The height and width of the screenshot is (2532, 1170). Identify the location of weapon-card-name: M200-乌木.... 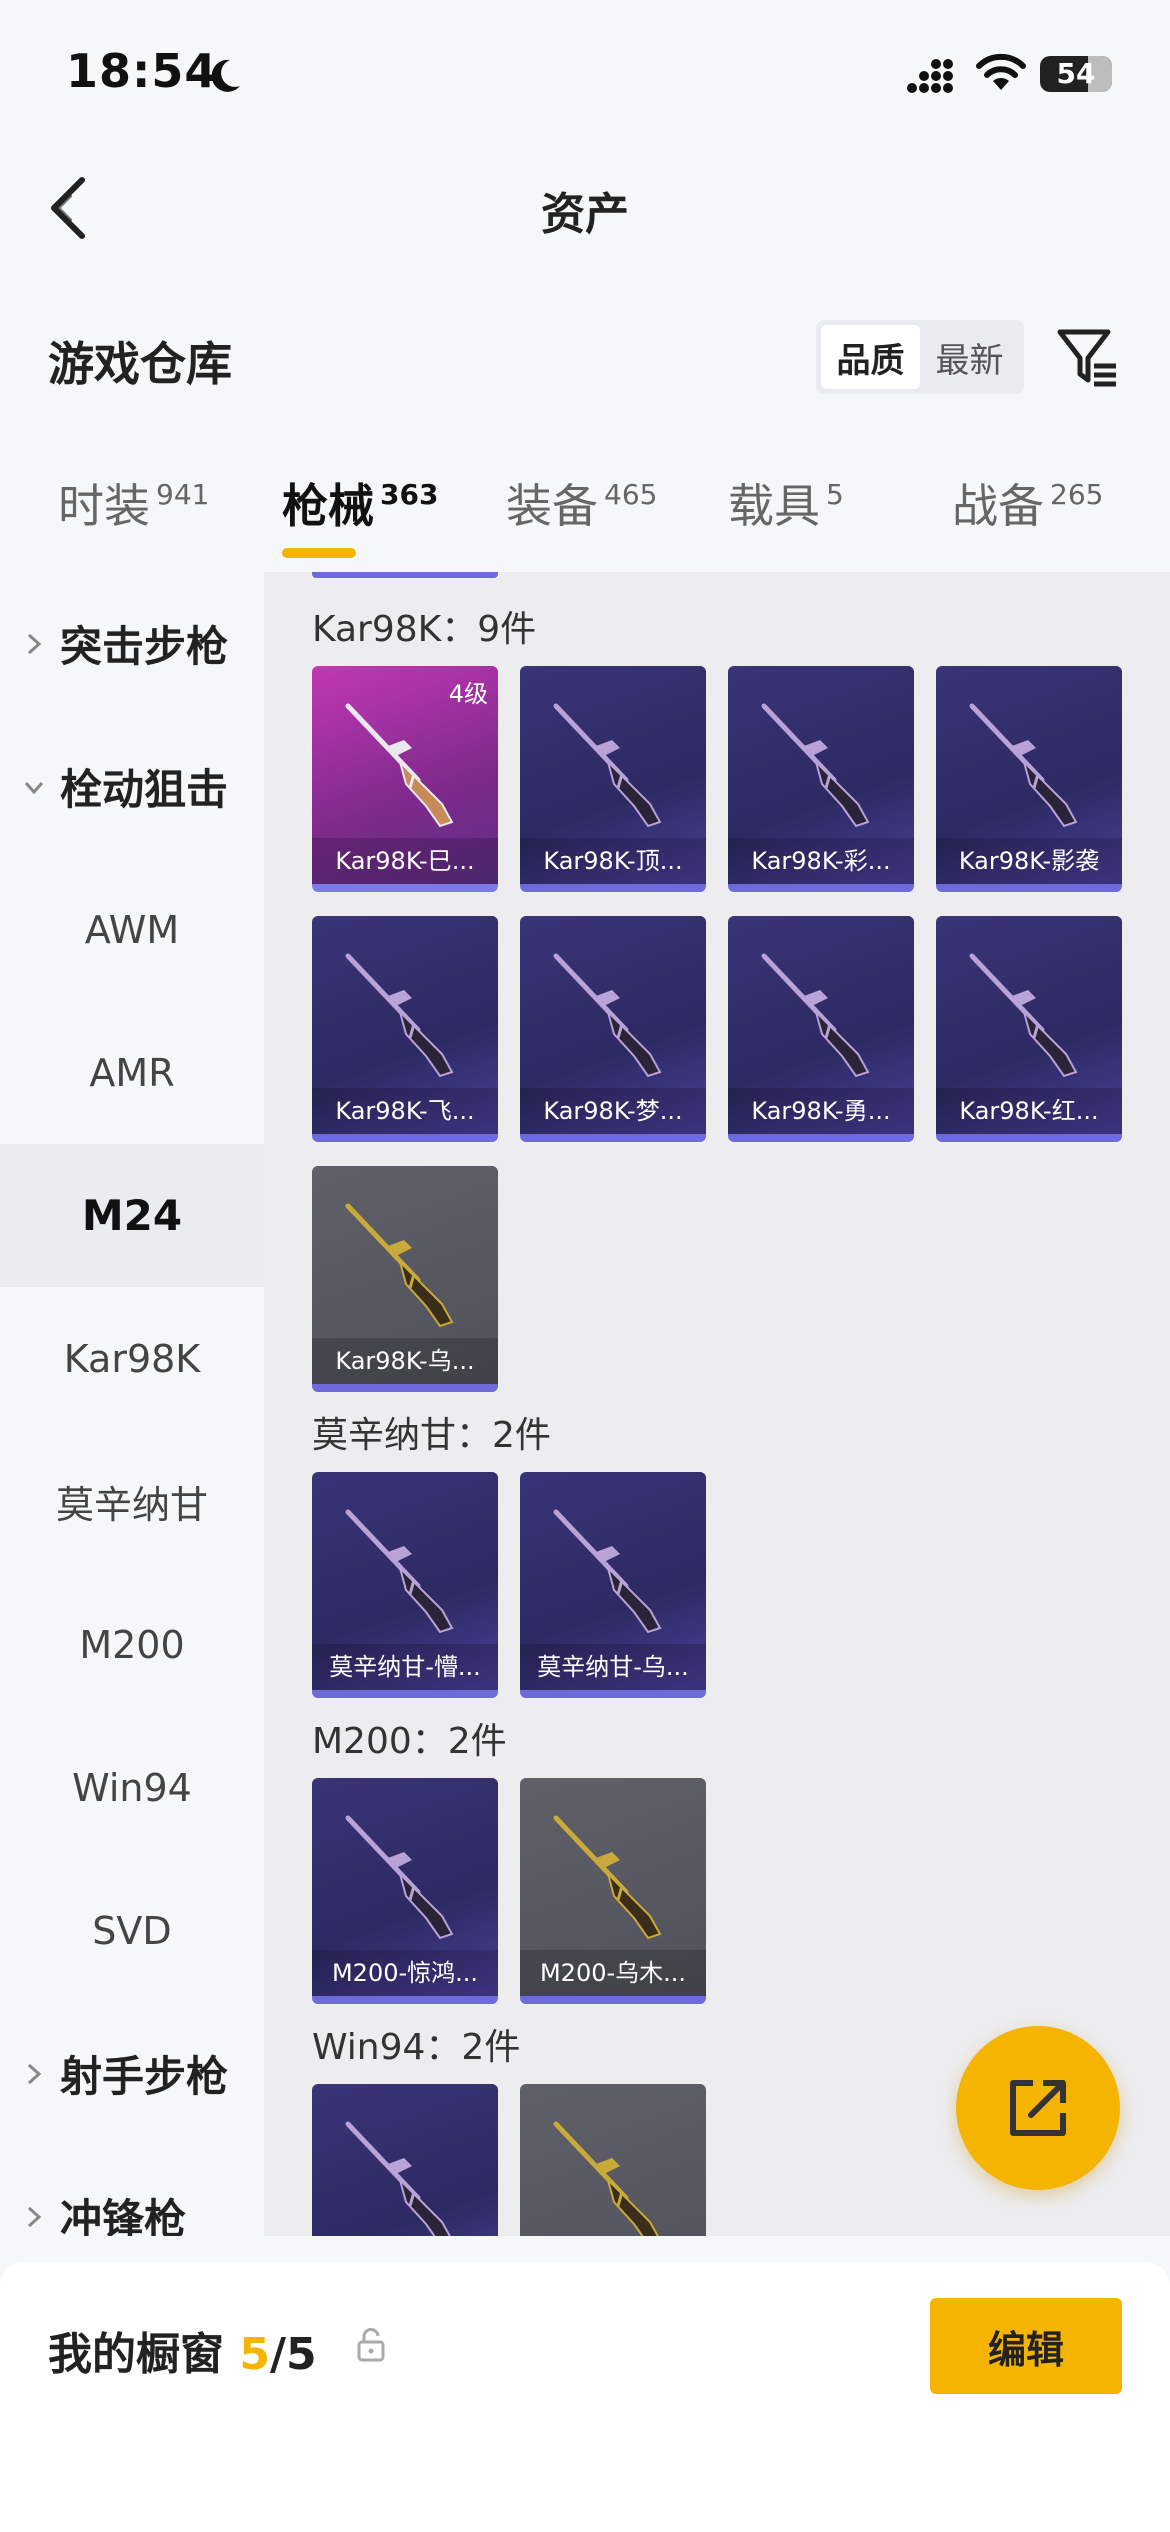
(613, 1973).